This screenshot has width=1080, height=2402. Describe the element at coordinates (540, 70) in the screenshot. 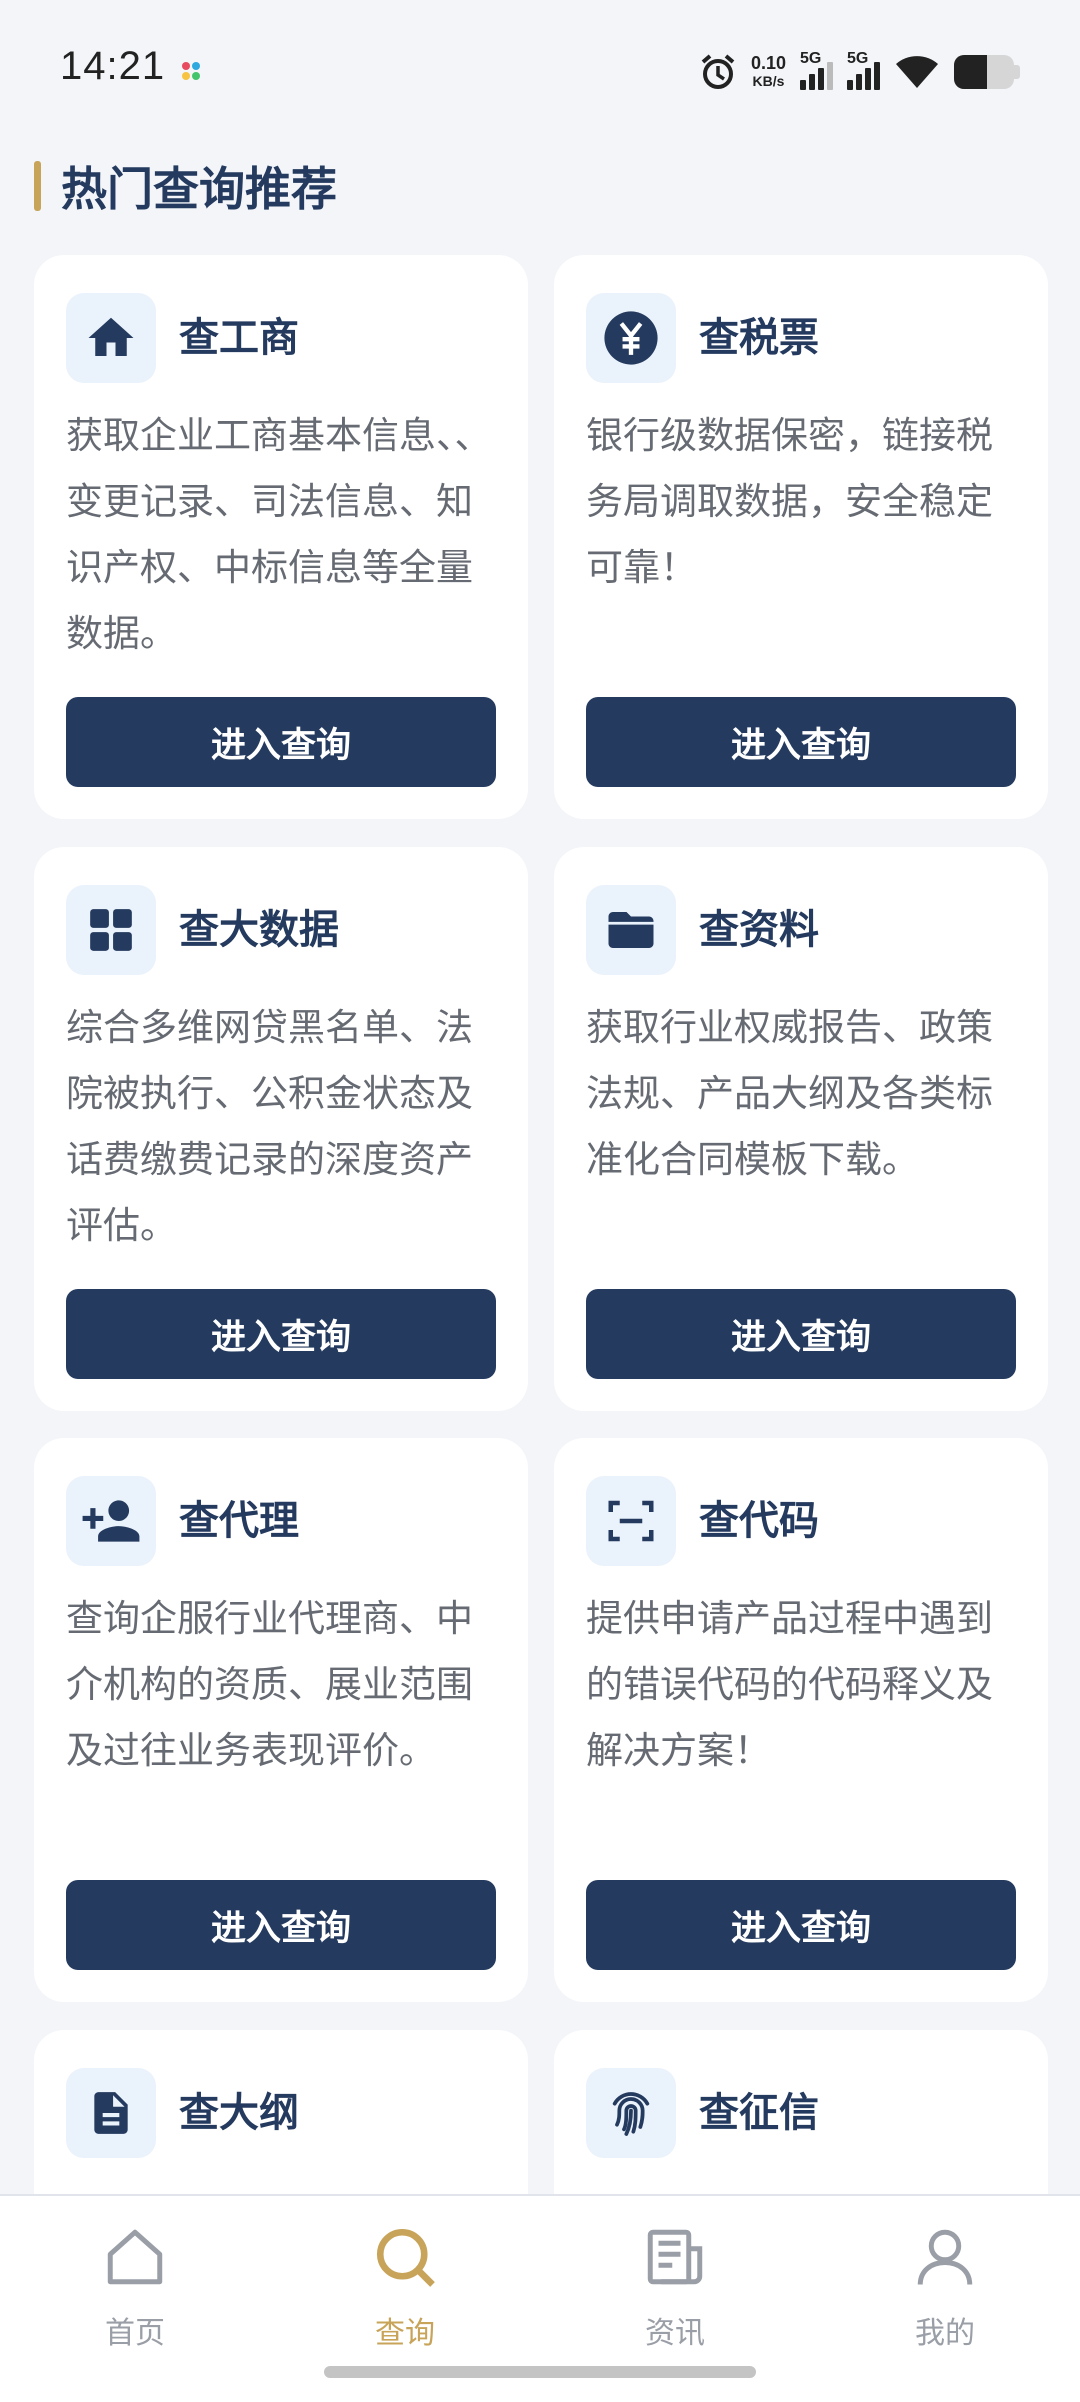

I see `status-bar: 14:21 0.10 KB/s 5G 5G` at that location.